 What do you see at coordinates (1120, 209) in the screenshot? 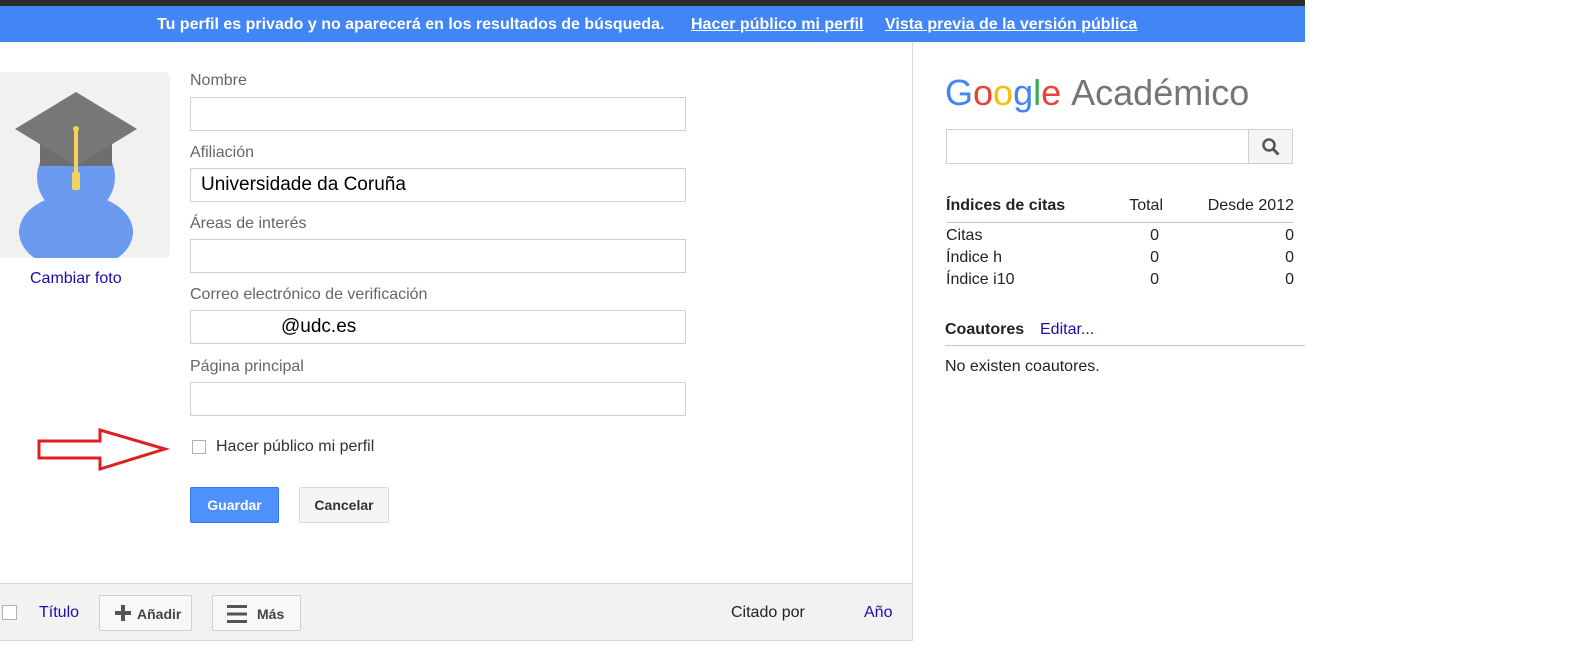
I see `citation-table-header: Índices de citas Total Desde 2012` at bounding box center [1120, 209].